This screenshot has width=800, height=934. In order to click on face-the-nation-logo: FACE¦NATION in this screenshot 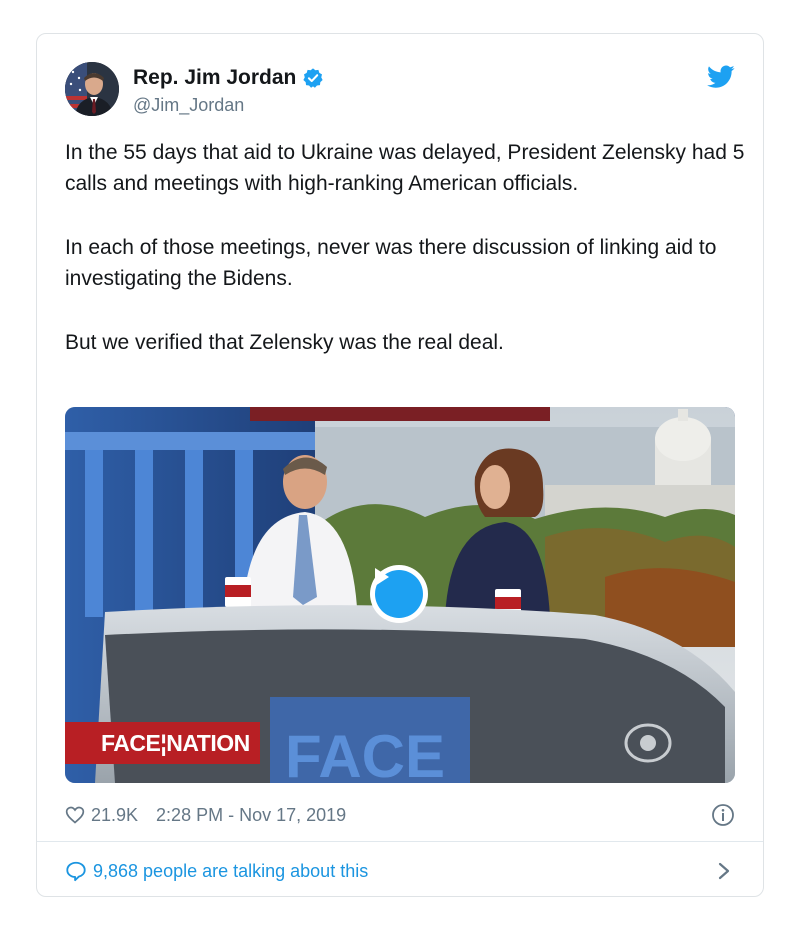, I will do `click(162, 743)`.